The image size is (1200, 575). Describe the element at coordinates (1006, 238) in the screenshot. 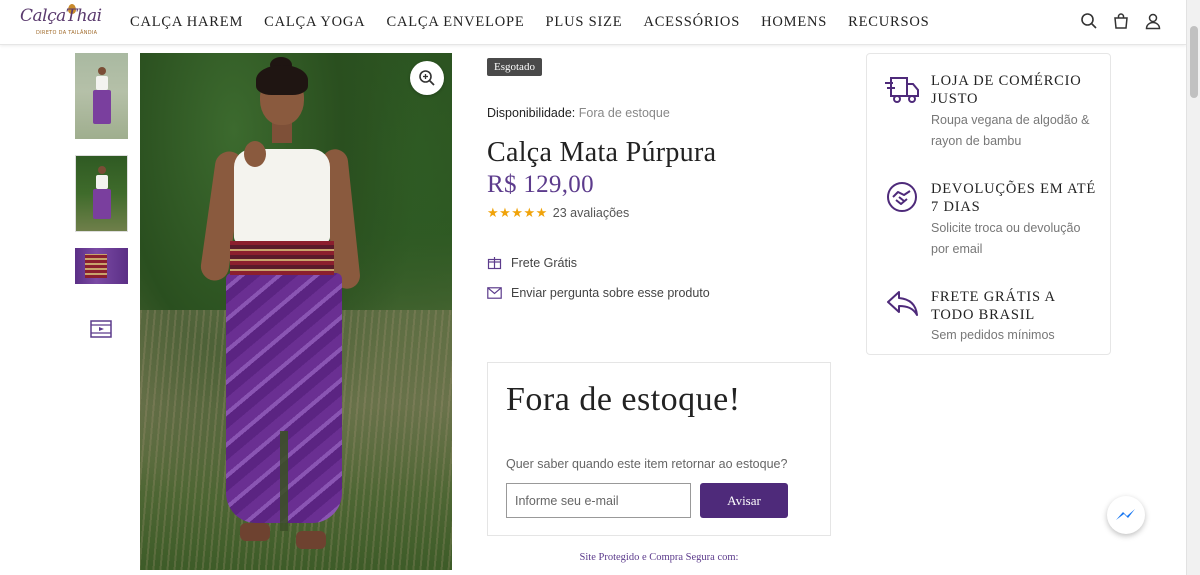

I see `benefit-text: Solicite troca ou devolução por email` at that location.